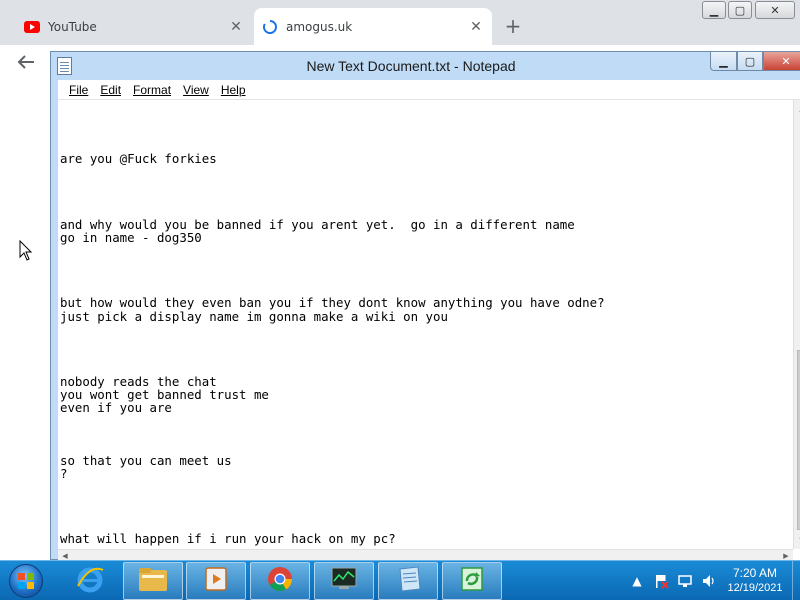 The image size is (800, 600). Describe the element at coordinates (134, 26) in the screenshot. I see `browser-tab-youtube: YouTube ✕` at that location.